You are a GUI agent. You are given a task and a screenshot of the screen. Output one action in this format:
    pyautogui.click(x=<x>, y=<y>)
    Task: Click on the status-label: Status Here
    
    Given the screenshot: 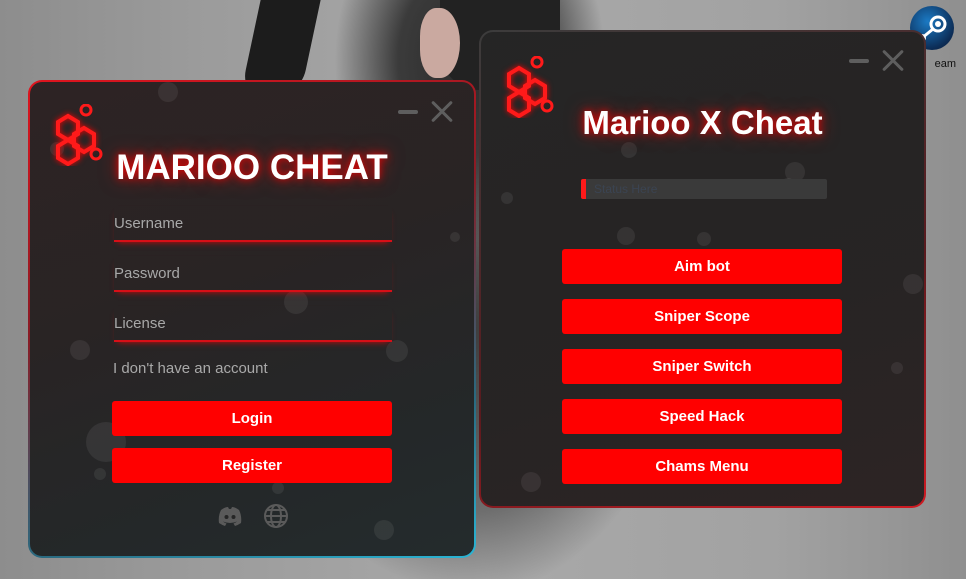 What is the action you would take?
    pyautogui.click(x=704, y=189)
    